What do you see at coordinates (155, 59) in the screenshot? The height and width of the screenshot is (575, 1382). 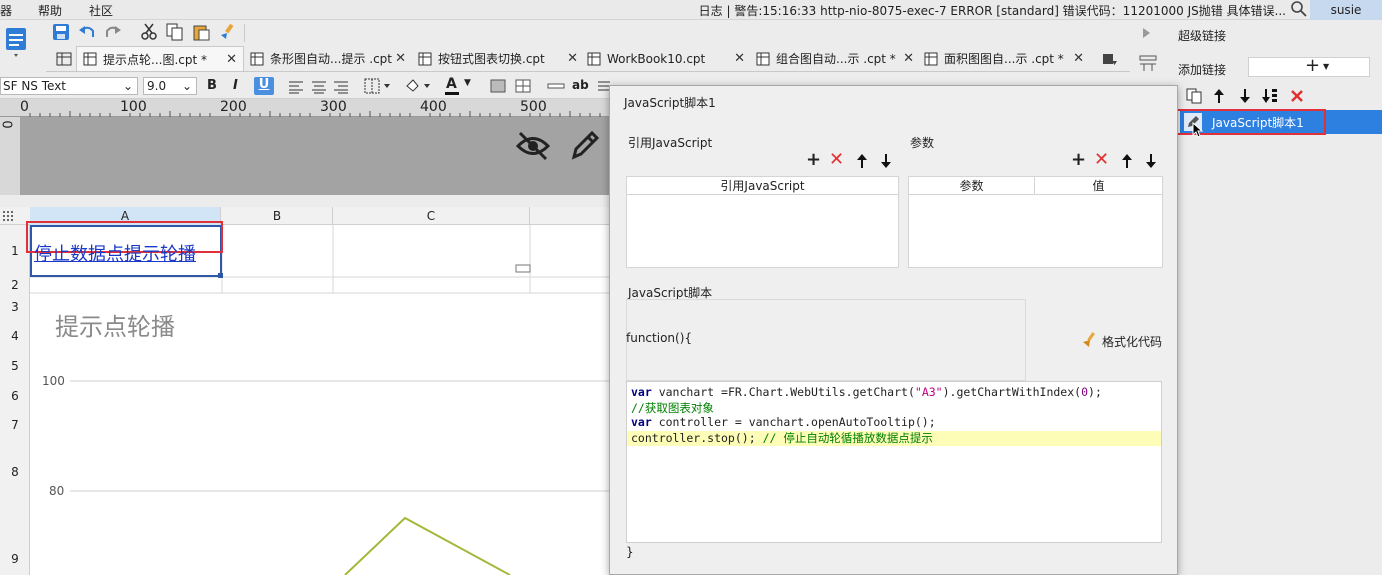 I see `tab-label: 提示点轮...图.cpt *` at bounding box center [155, 59].